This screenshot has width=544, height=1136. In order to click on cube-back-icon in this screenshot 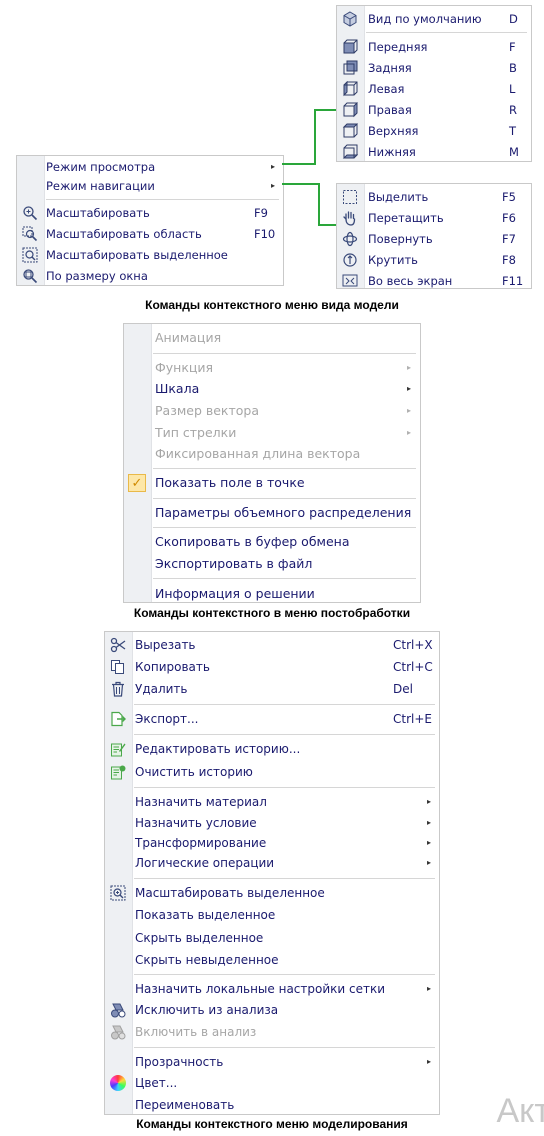, I will do `click(350, 67)`.